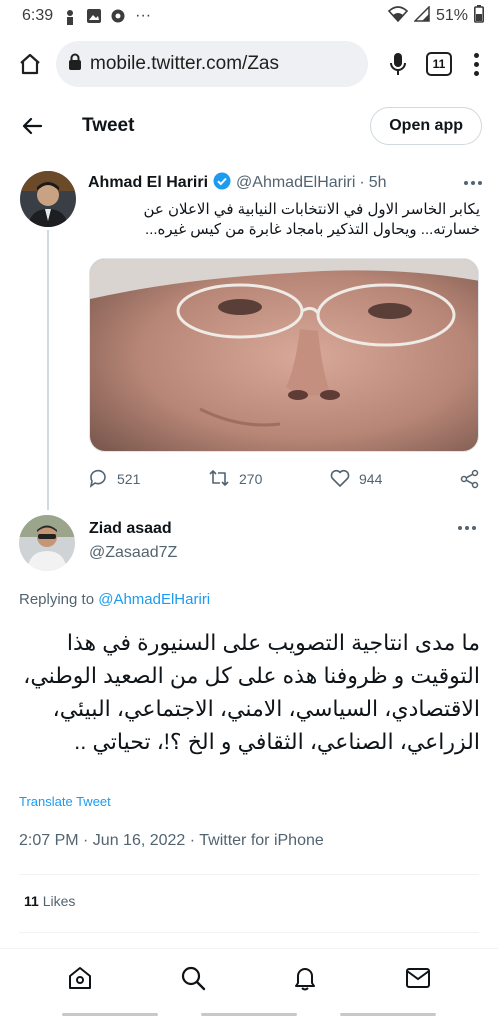  What do you see at coordinates (398, 16) in the screenshot?
I see `wifi-icon` at bounding box center [398, 16].